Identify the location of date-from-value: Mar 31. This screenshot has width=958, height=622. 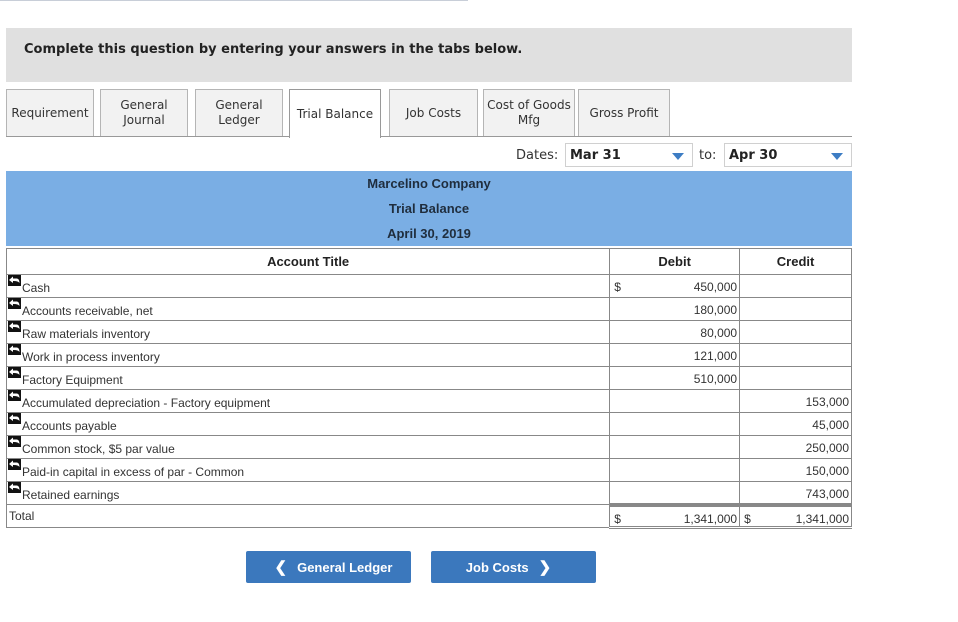
(595, 155).